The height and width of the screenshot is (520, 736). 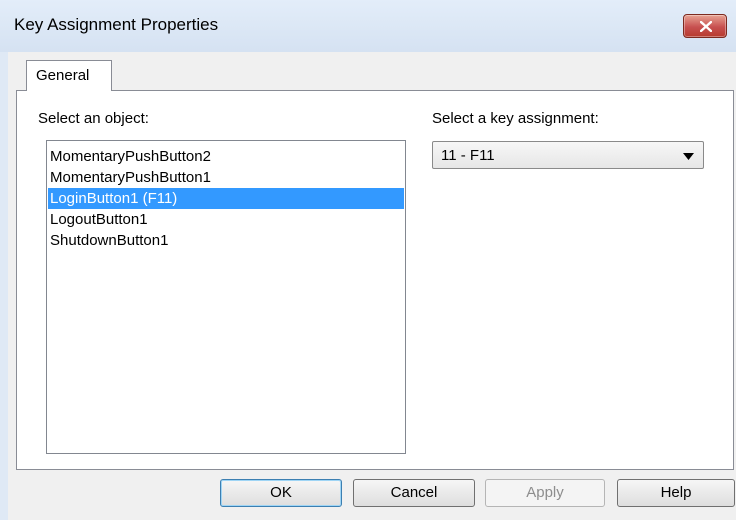 What do you see at coordinates (226, 198) in the screenshot?
I see `list-item-selected: LoginButton1 (F11)` at bounding box center [226, 198].